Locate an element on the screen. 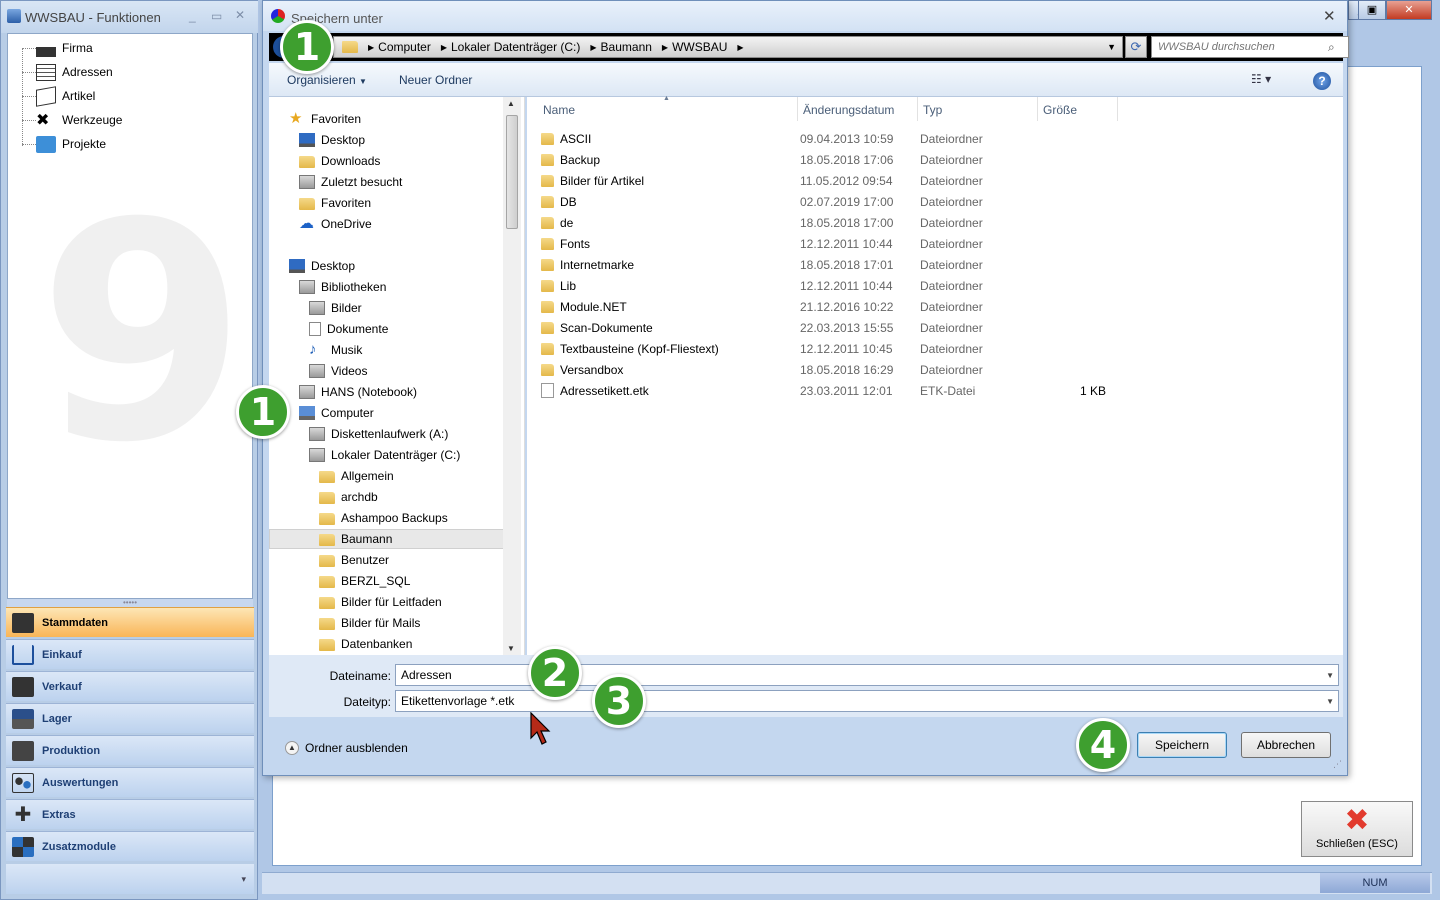 Image resolution: width=1440 pixels, height=900 pixels. column-header-size: Größe is located at coordinates (1060, 110).